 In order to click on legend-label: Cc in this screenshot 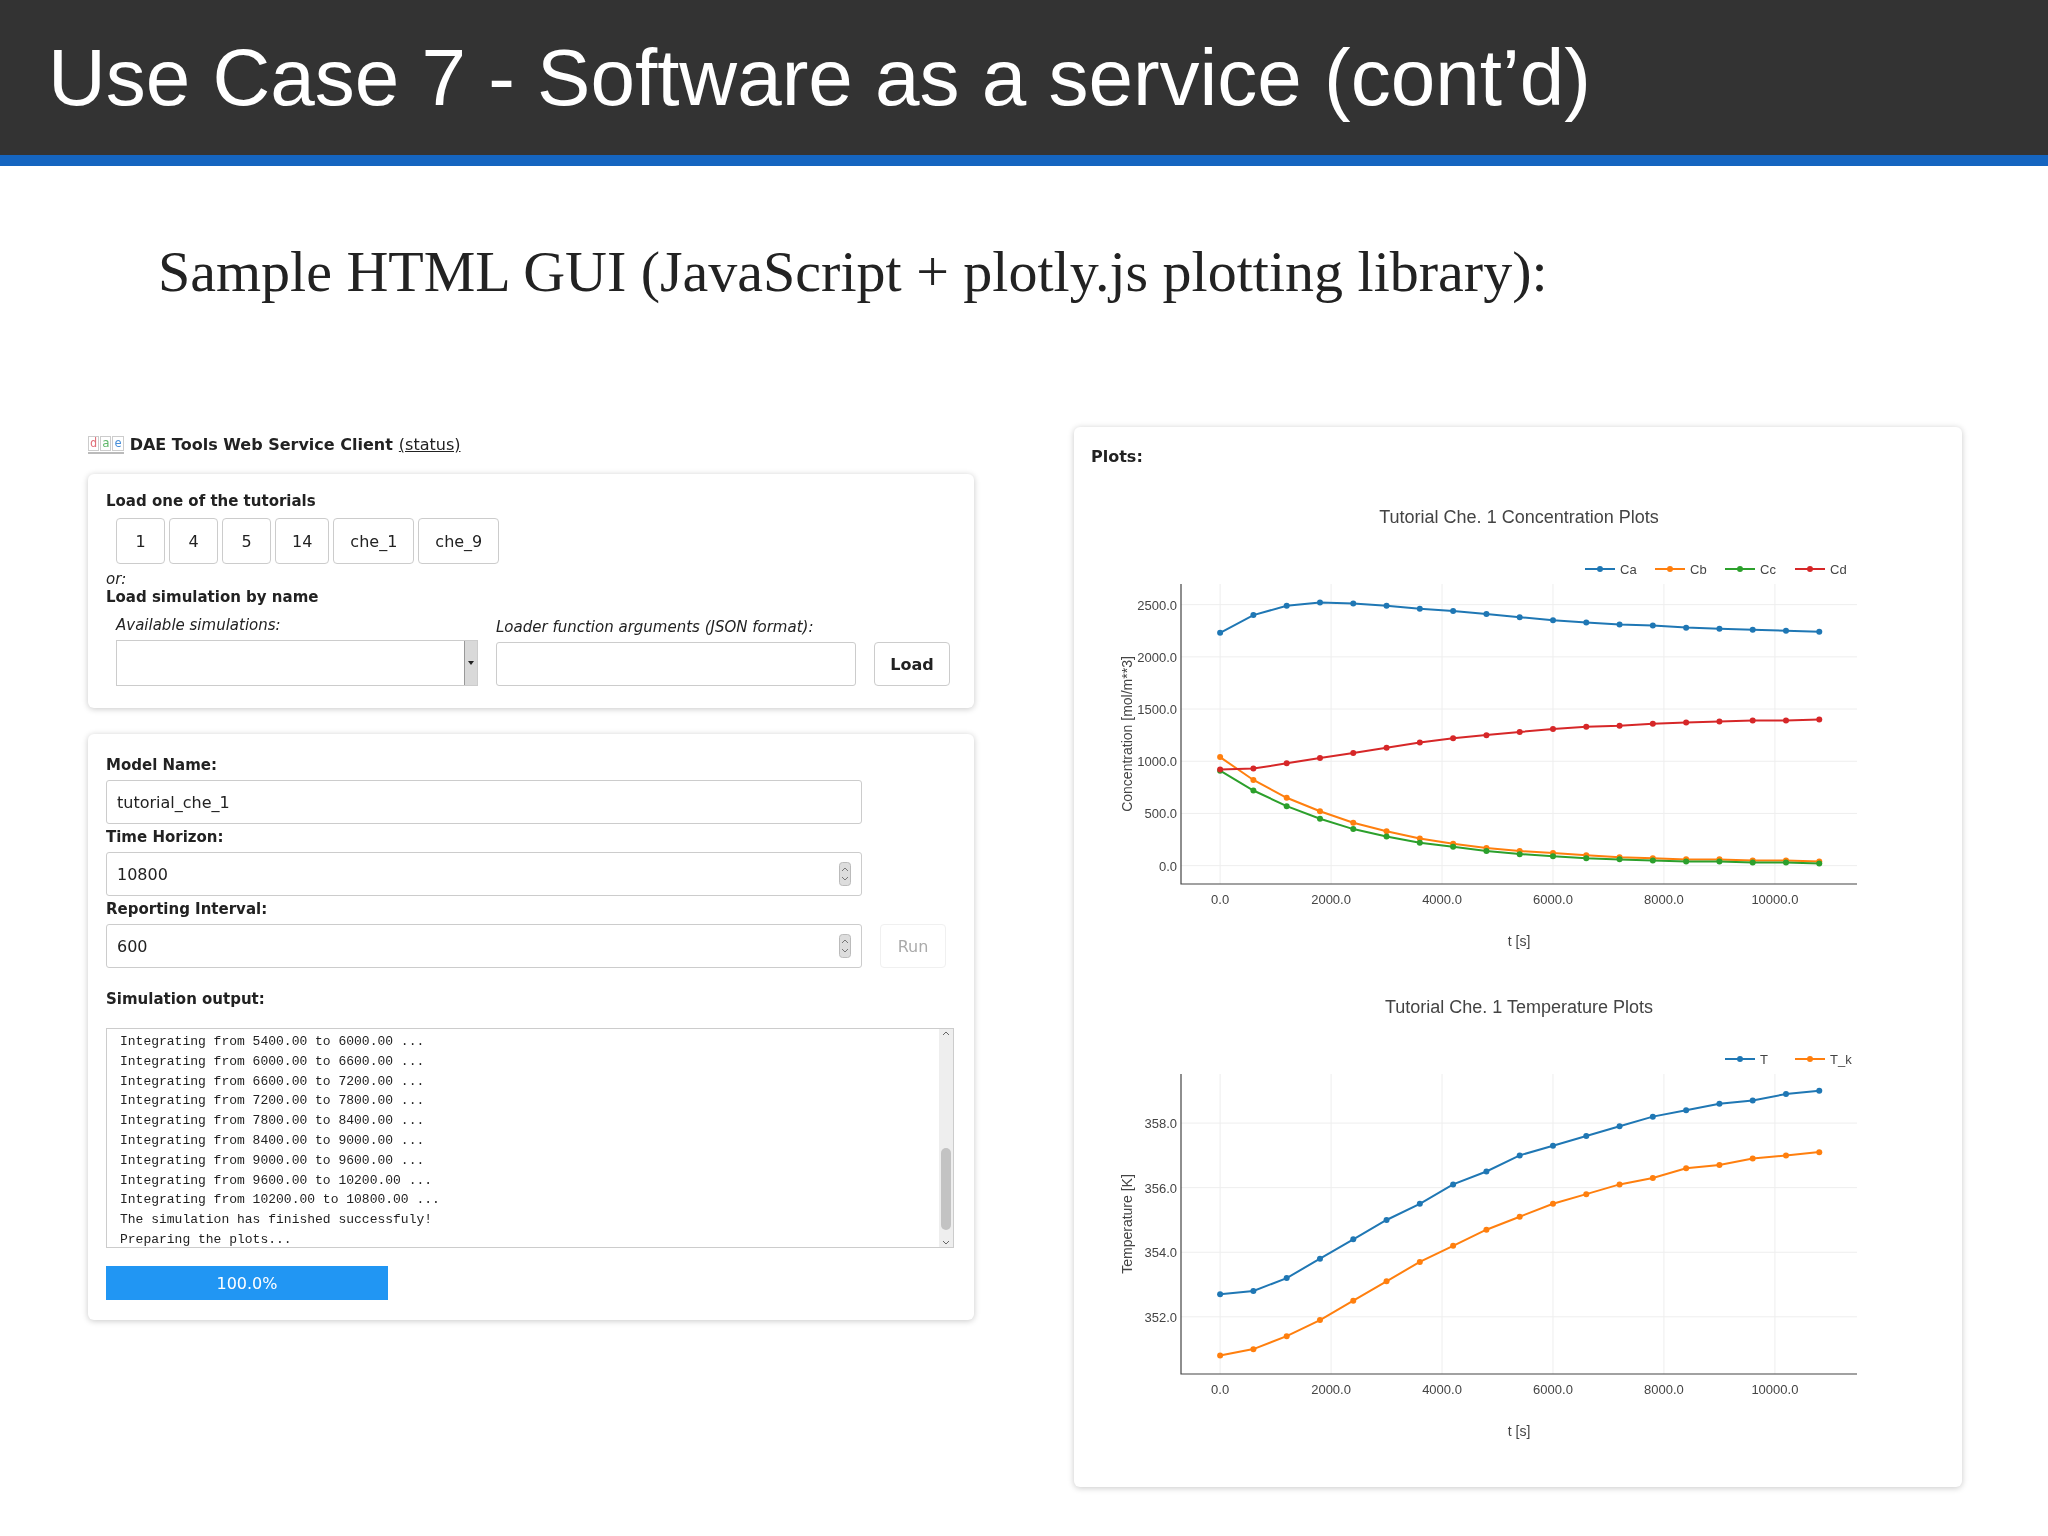, I will do `click(1768, 569)`.